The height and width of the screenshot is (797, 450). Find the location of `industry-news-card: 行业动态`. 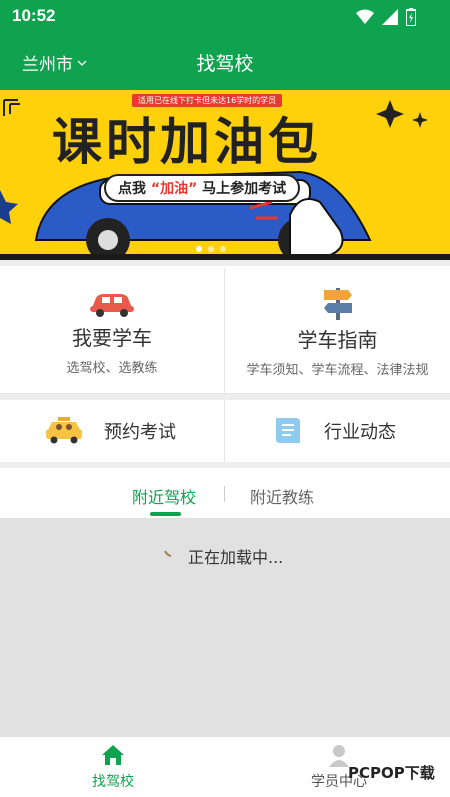

industry-news-card: 行业动态 is located at coordinates (360, 431).